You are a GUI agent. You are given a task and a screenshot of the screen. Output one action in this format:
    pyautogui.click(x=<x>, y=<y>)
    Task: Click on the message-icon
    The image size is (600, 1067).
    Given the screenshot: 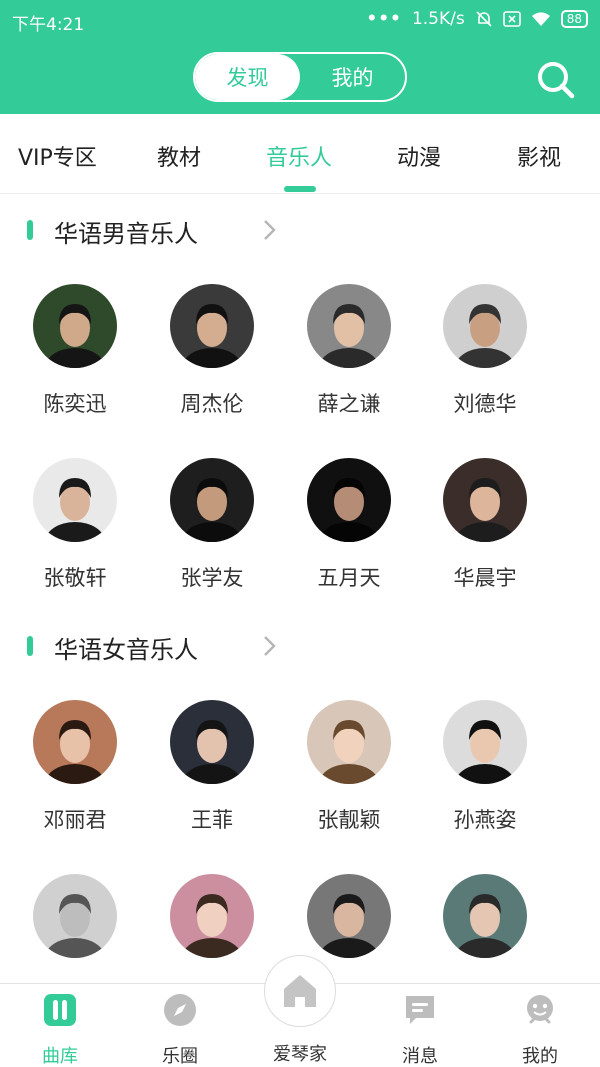 What is the action you would take?
    pyautogui.click(x=420, y=1010)
    